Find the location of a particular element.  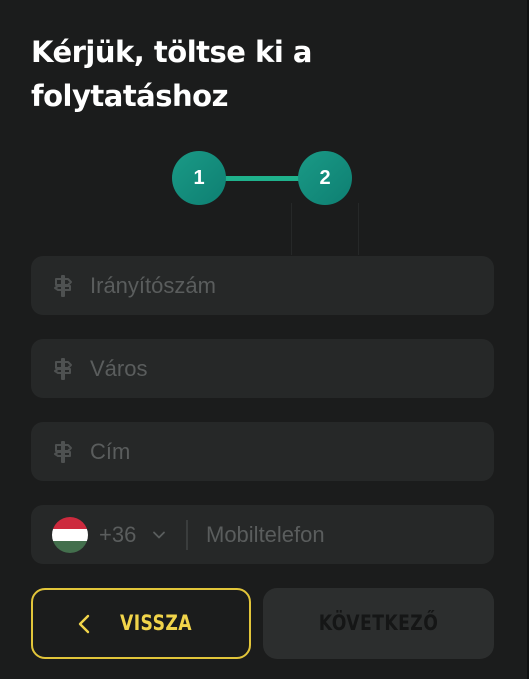

zip-field is located at coordinates (262, 285).